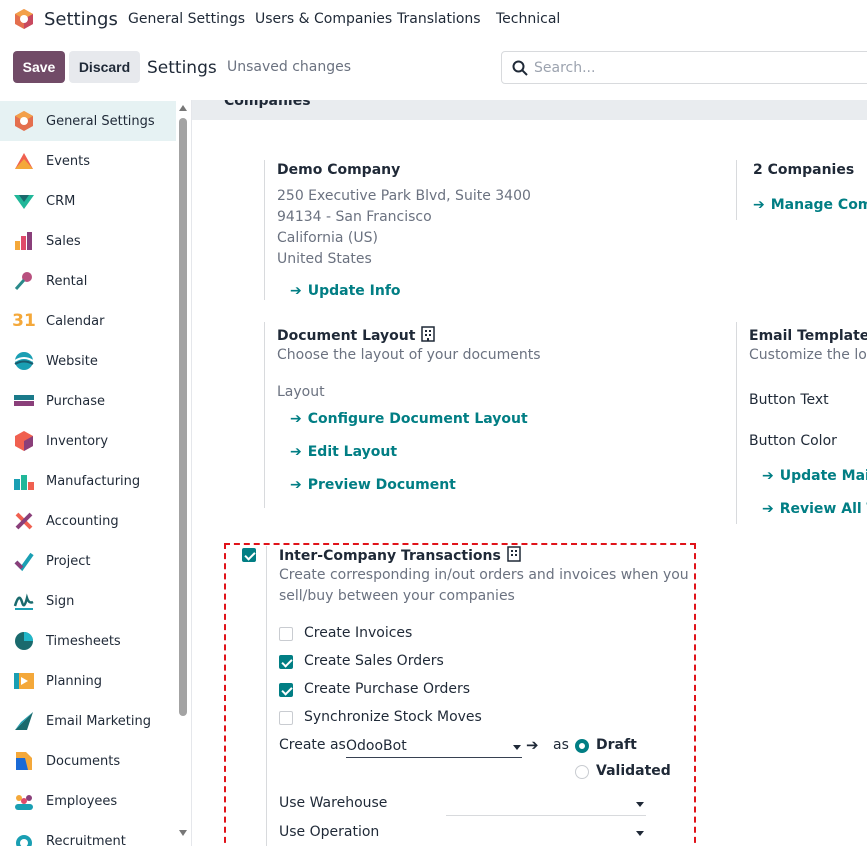 The height and width of the screenshot is (846, 867). I want to click on search-icon, so click(520, 68).